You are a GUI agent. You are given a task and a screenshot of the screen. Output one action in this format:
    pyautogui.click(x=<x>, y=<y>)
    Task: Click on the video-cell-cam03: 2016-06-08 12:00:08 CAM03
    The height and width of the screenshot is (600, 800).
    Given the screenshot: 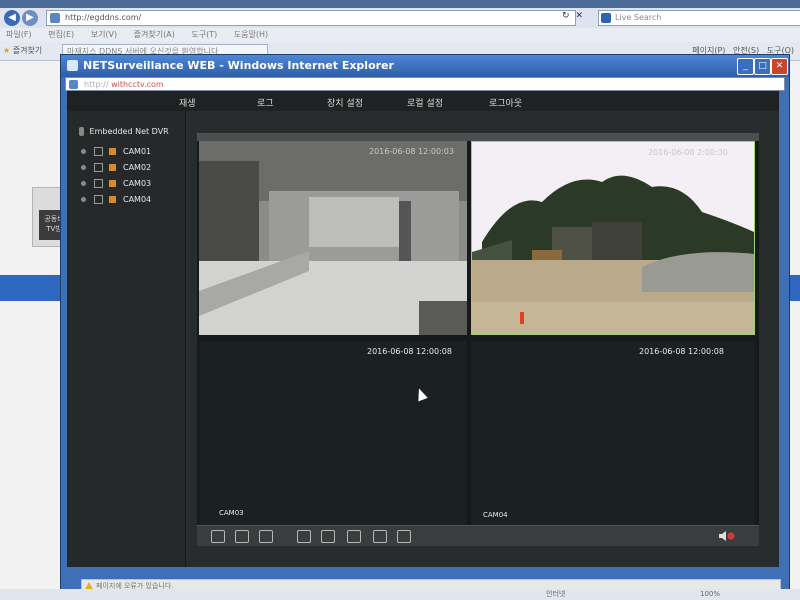 What is the action you would take?
    pyautogui.click(x=333, y=436)
    